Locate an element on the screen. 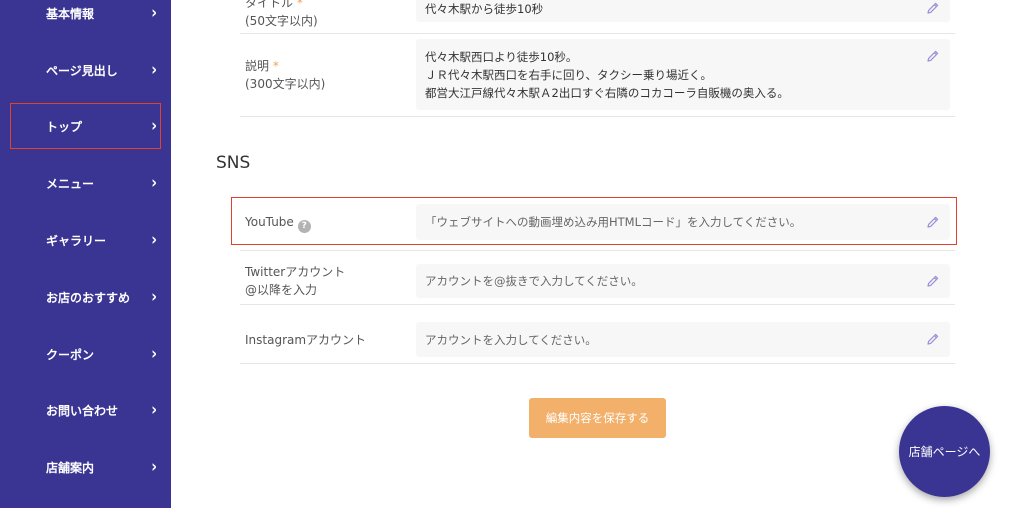  sidebar-item-store-info: 店舗案内 › is located at coordinates (85, 467).